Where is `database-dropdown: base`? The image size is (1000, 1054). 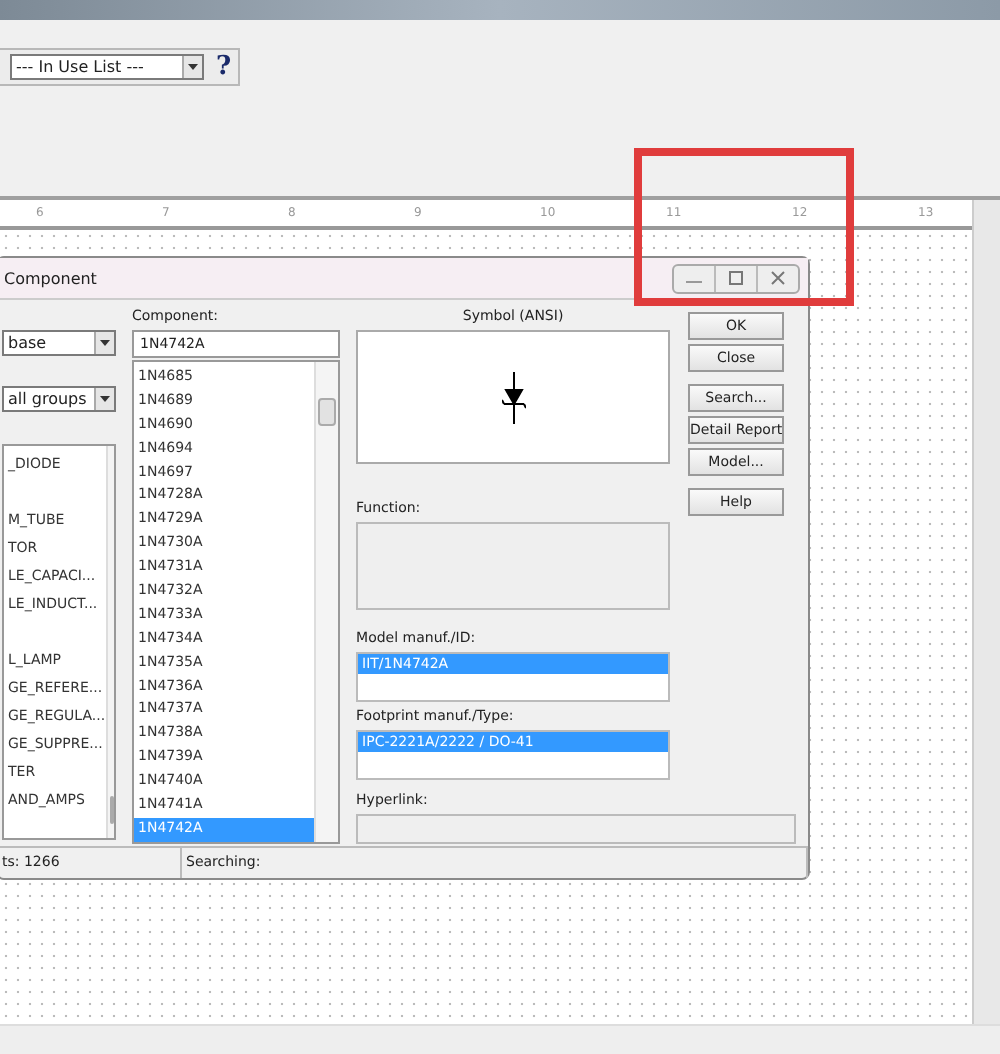 database-dropdown: base is located at coordinates (59, 343).